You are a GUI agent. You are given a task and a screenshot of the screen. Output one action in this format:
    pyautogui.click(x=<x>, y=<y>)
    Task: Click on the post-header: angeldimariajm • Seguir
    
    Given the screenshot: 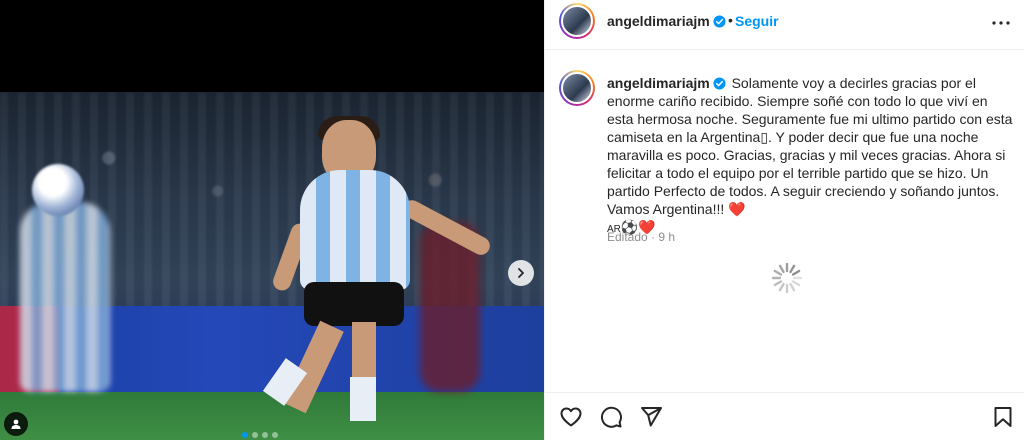 What is the action you would take?
    pyautogui.click(x=784, y=25)
    